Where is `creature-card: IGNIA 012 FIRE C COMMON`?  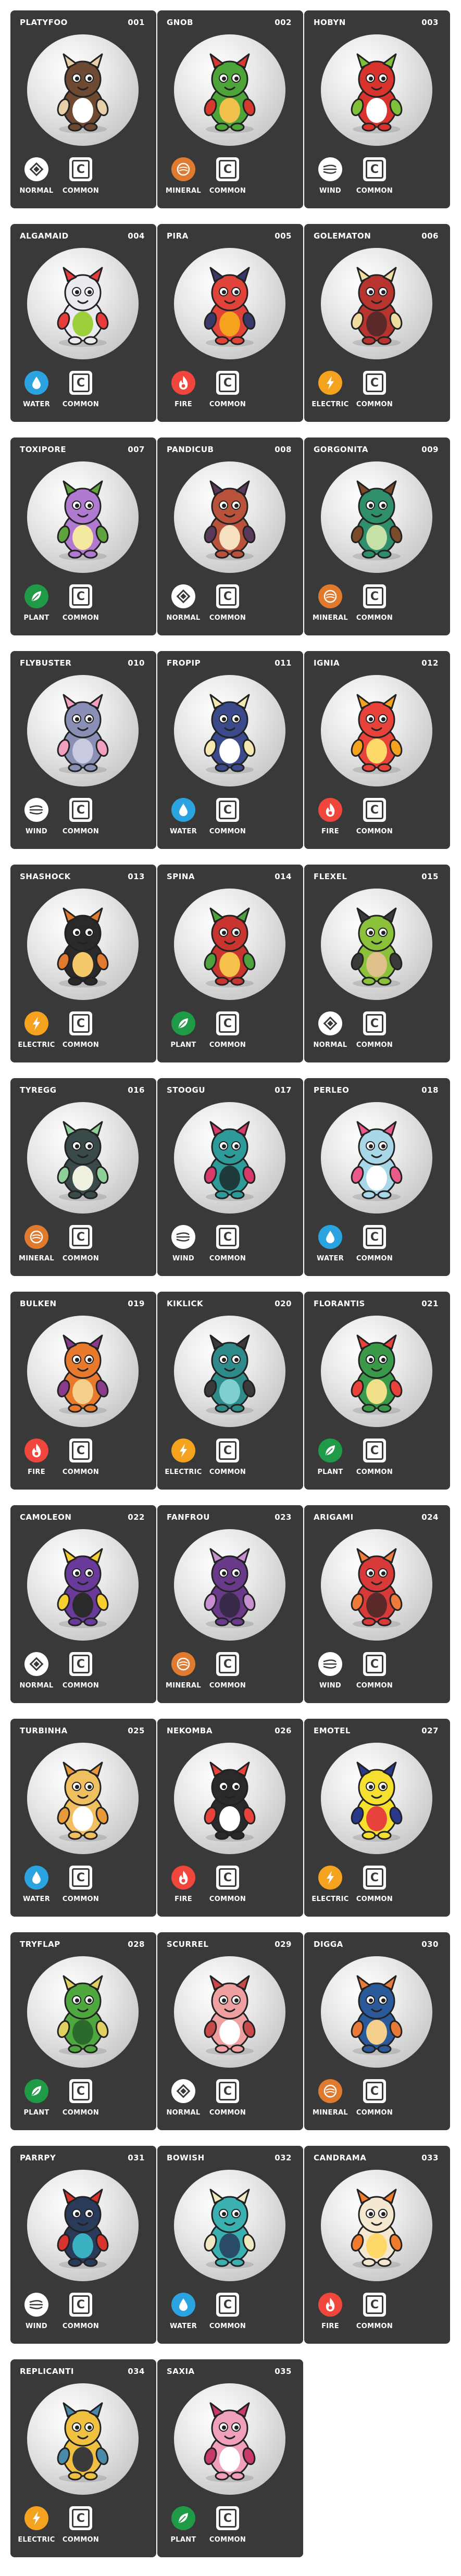
creature-card: IGNIA 012 FIRE C COMMON is located at coordinates (377, 750).